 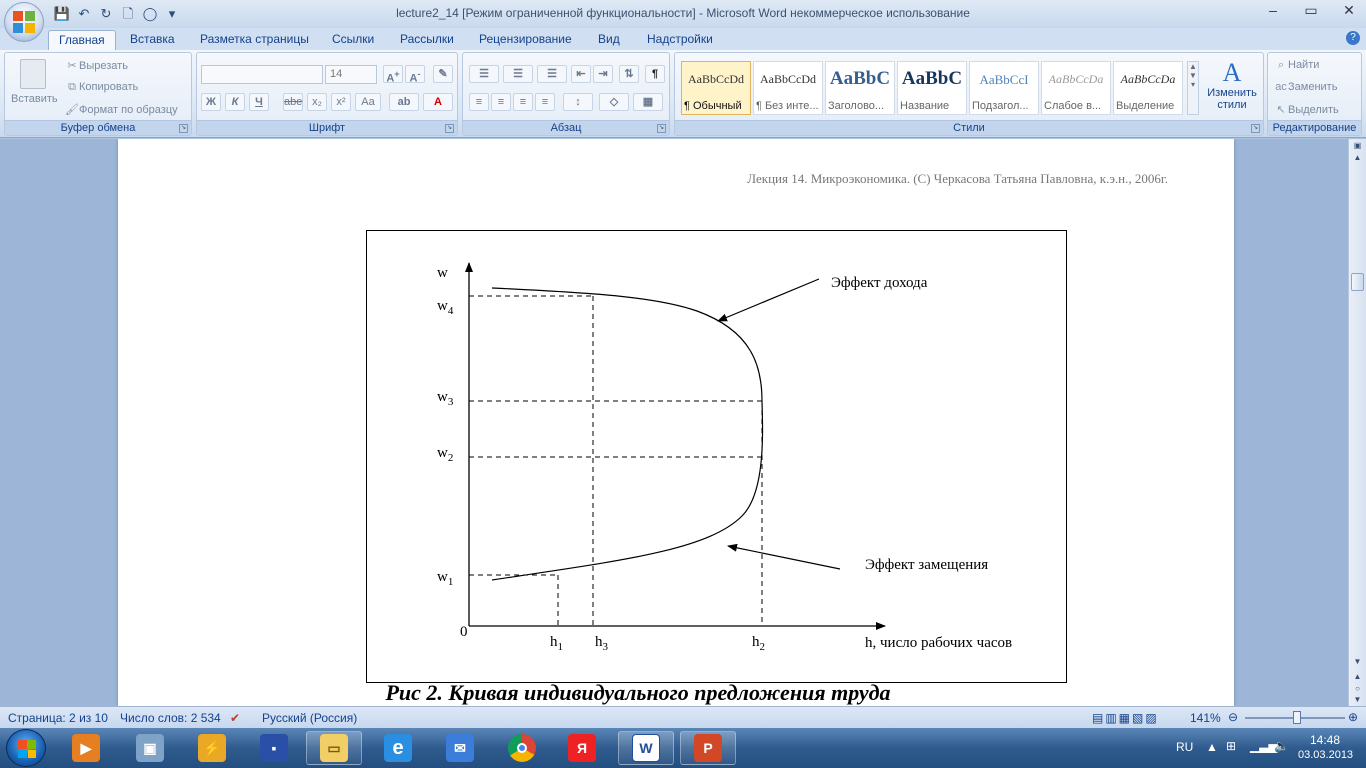 I want to click on scroll-down-icon: ▼, so click(x=1357, y=663).